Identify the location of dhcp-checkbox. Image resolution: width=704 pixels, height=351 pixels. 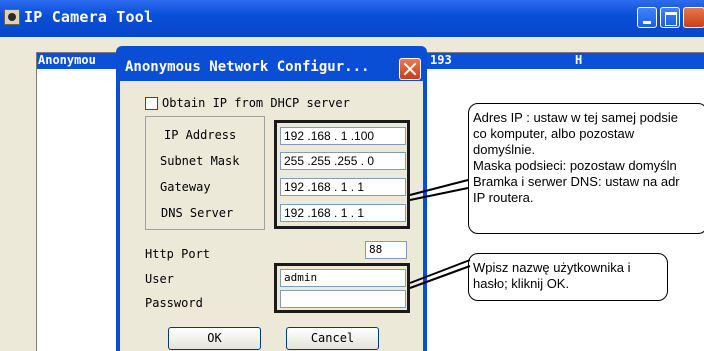
(151, 103).